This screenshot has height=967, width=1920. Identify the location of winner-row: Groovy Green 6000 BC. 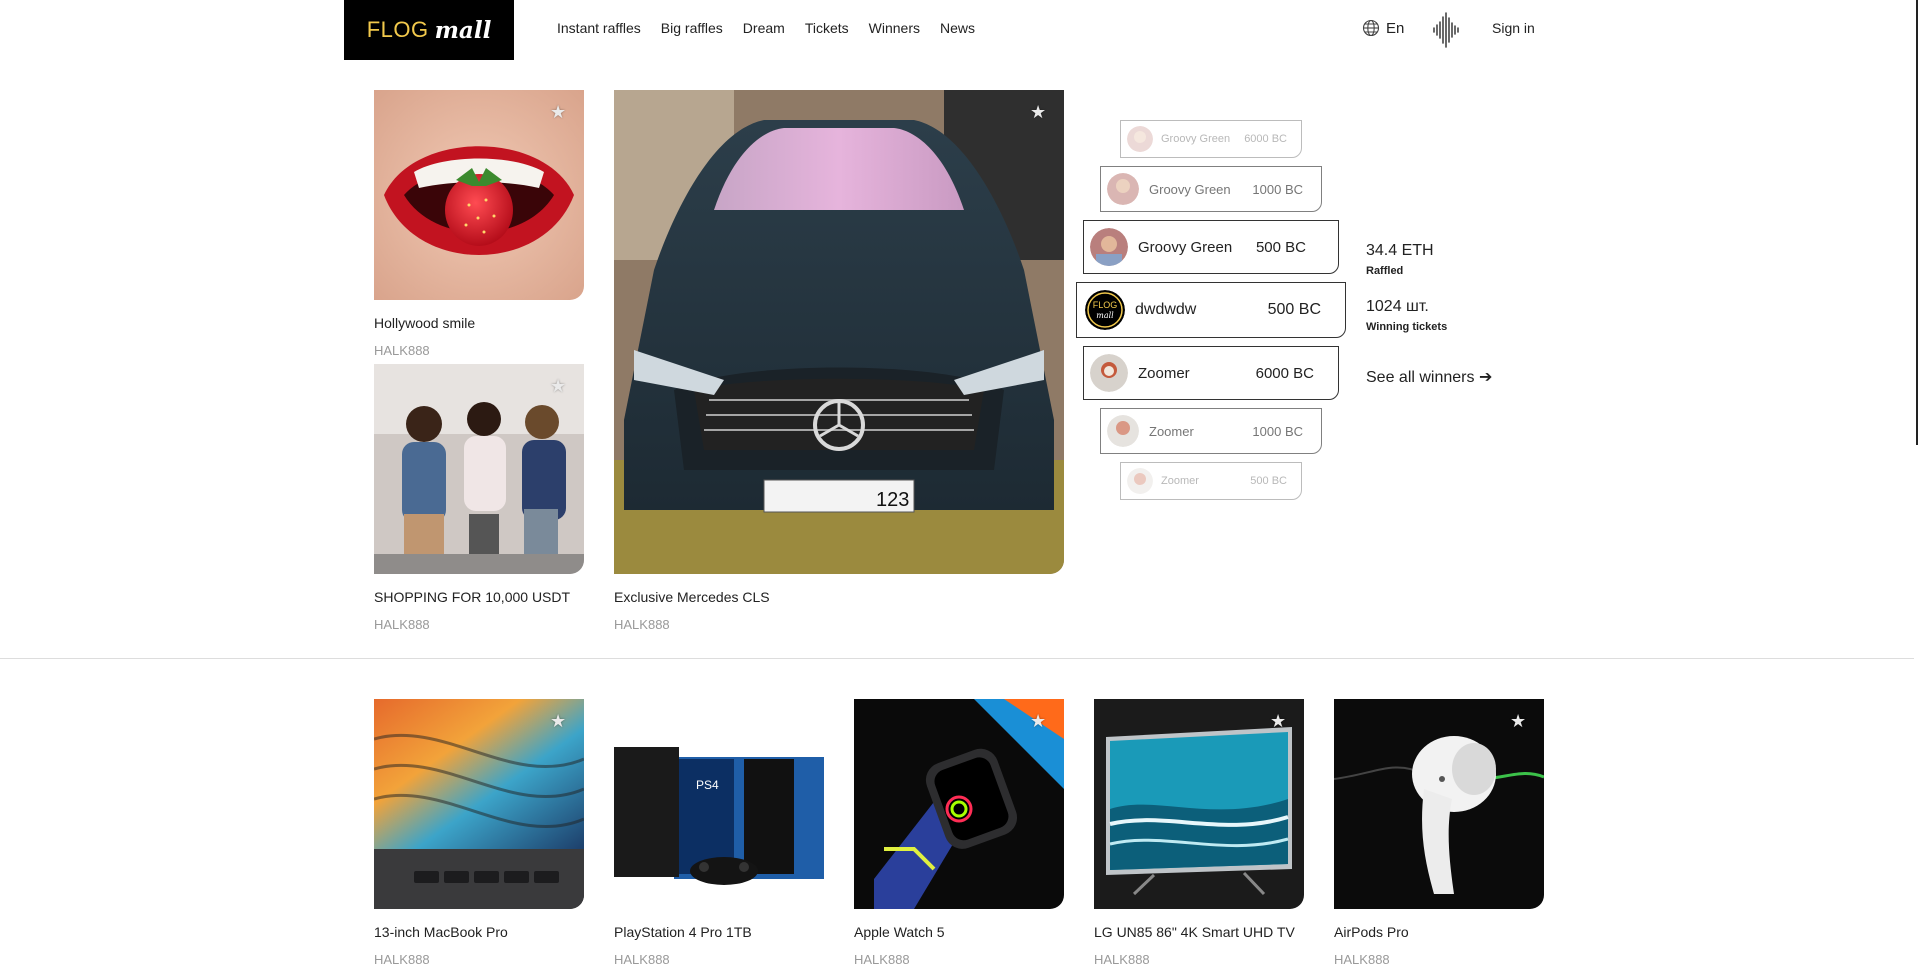
(1211, 139).